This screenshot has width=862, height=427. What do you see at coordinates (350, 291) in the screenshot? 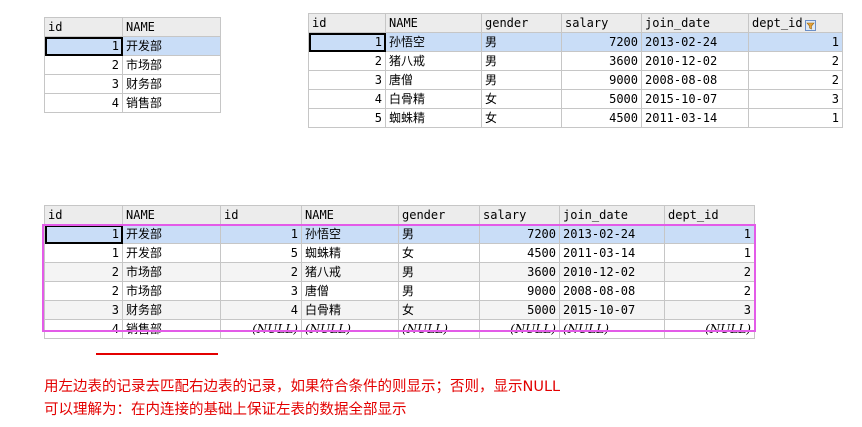
I see `cell-emp-name: 唐僧` at bounding box center [350, 291].